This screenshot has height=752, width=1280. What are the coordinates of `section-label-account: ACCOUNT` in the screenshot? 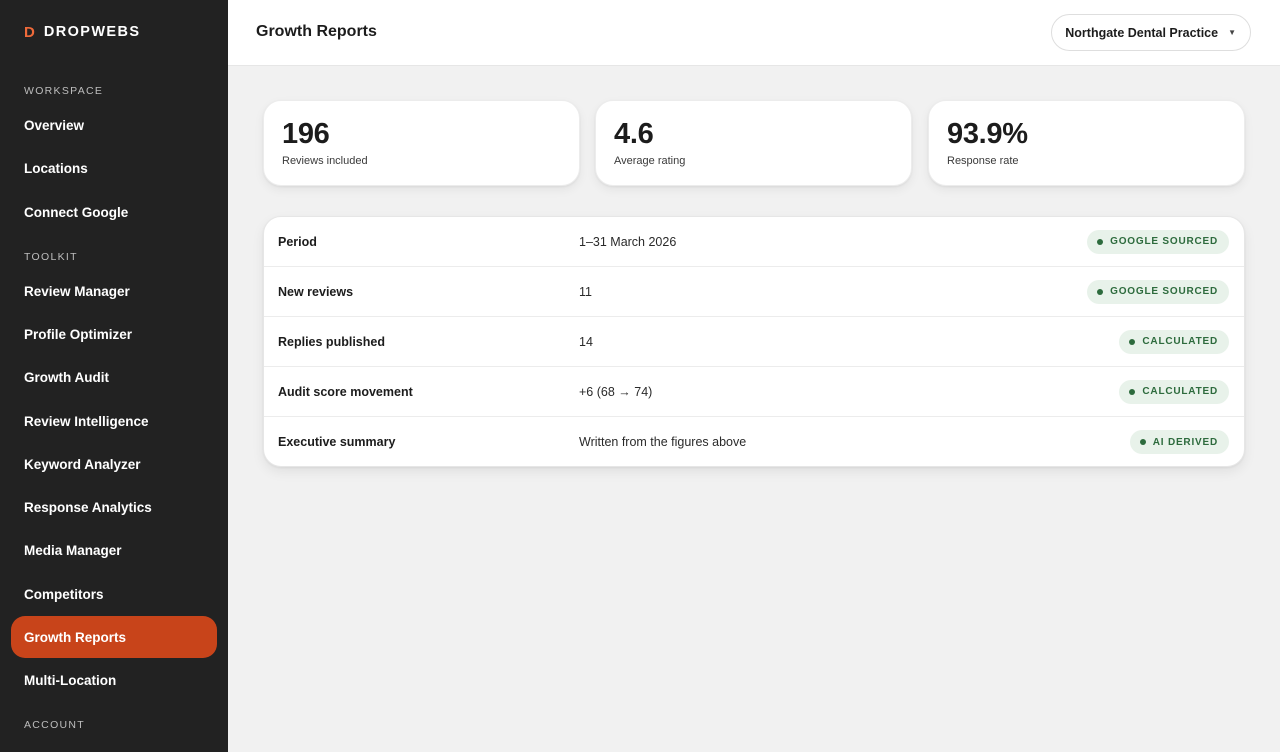 It's located at (55, 725).